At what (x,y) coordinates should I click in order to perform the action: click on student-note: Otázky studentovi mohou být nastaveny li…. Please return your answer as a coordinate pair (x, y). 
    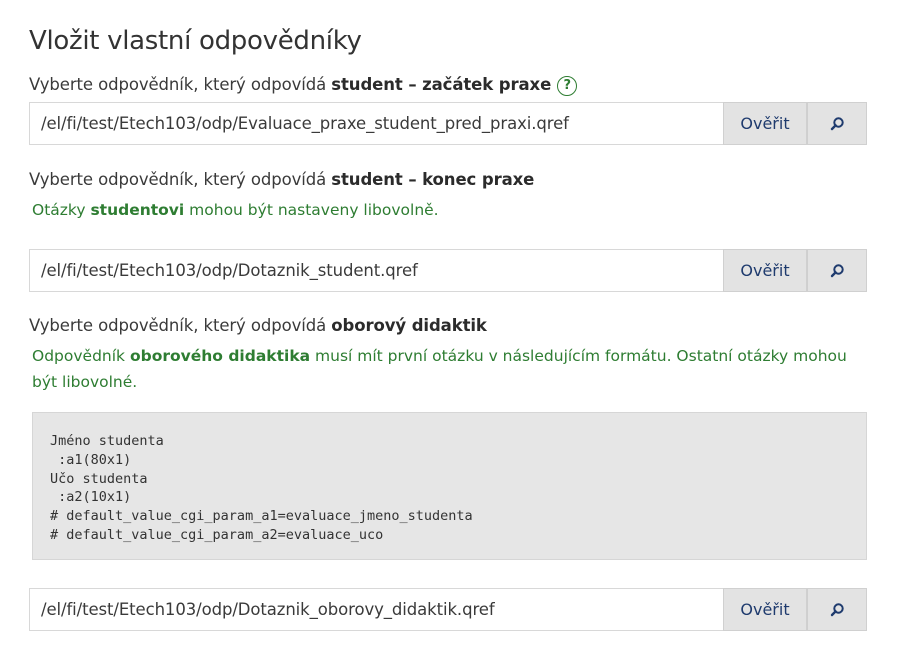
    Looking at the image, I should click on (442, 210).